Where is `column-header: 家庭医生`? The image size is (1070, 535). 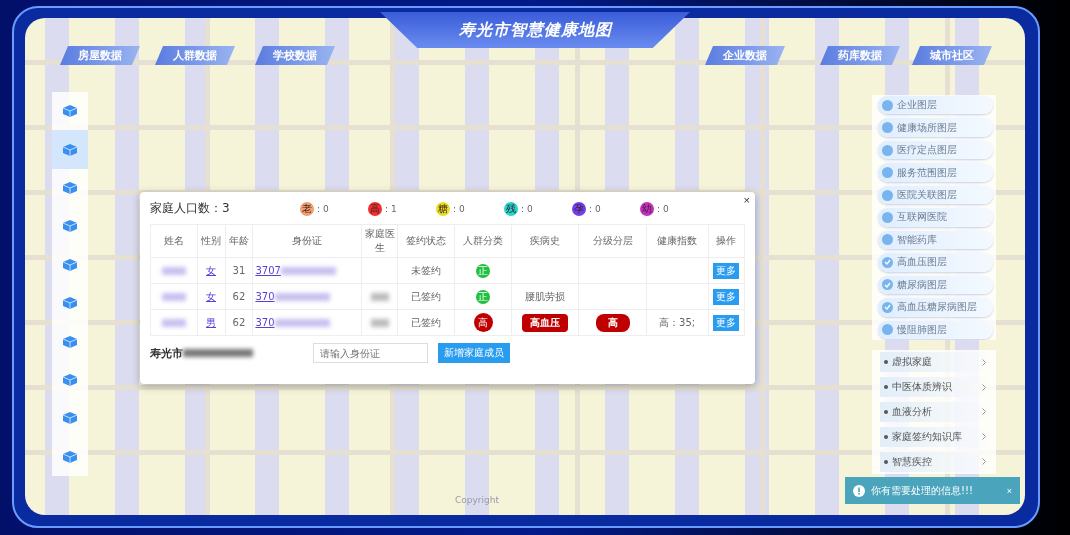
column-header: 家庭医生 is located at coordinates (379, 241).